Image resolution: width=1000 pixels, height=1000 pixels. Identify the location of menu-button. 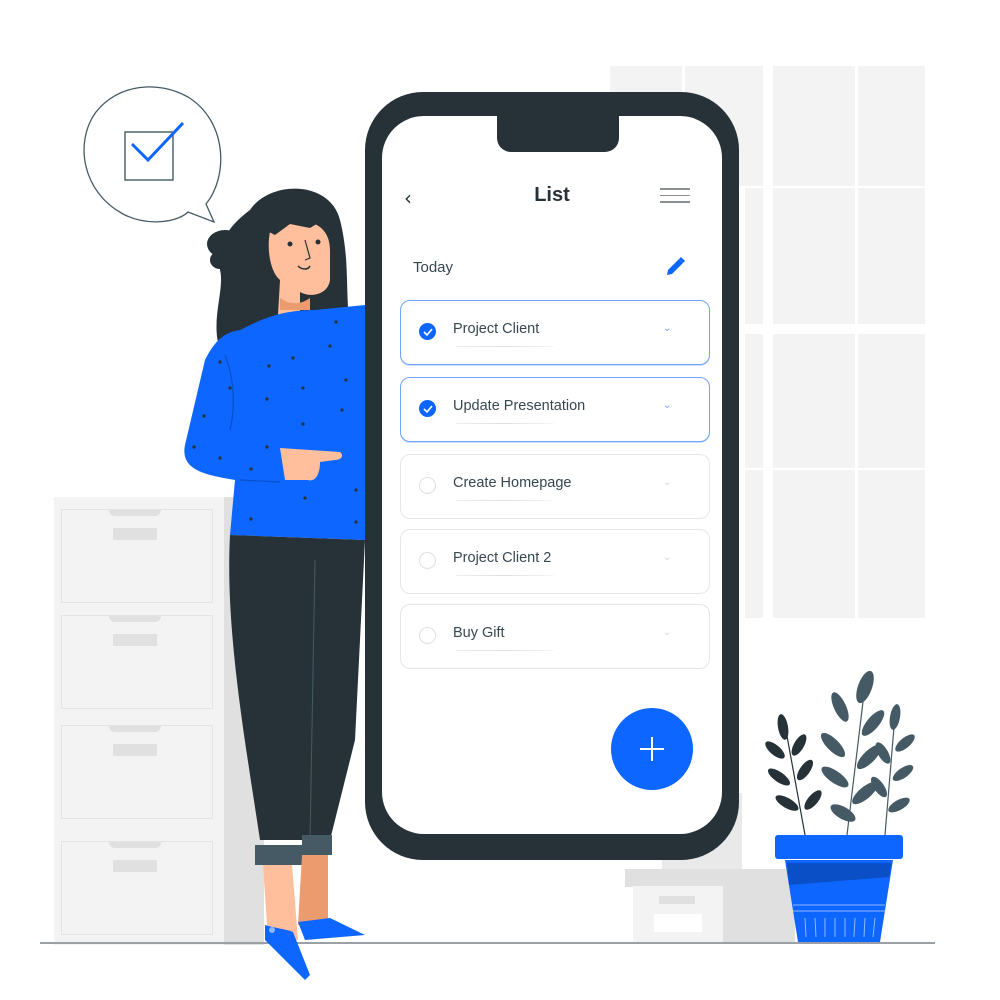
(675, 197).